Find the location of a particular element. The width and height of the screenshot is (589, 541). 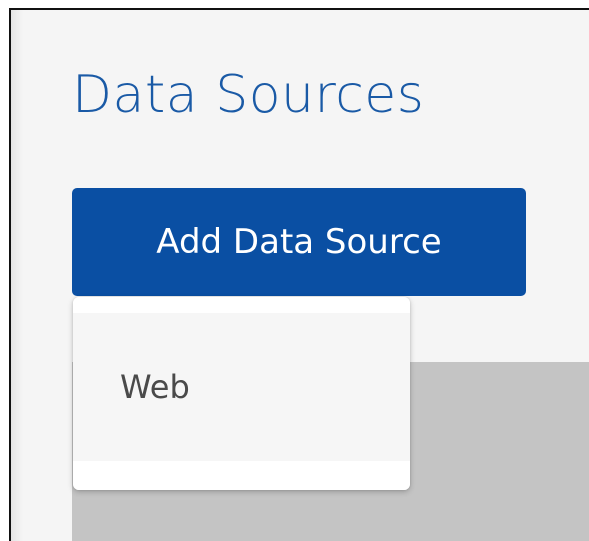

menu-top-band is located at coordinates (241, 305).